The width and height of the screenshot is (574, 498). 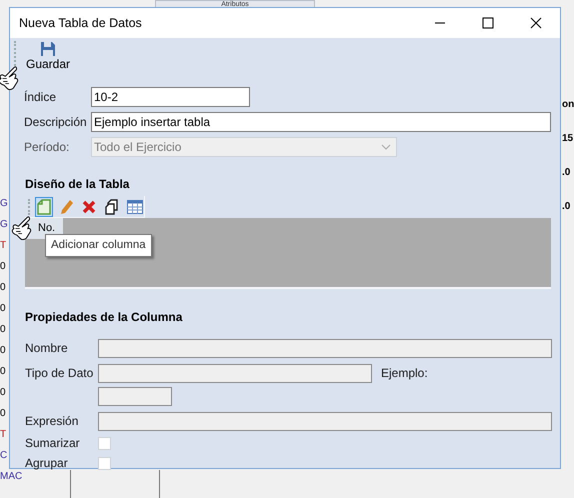 What do you see at coordinates (103, 317) in the screenshot?
I see `section-title: Propiedades de la Columna` at bounding box center [103, 317].